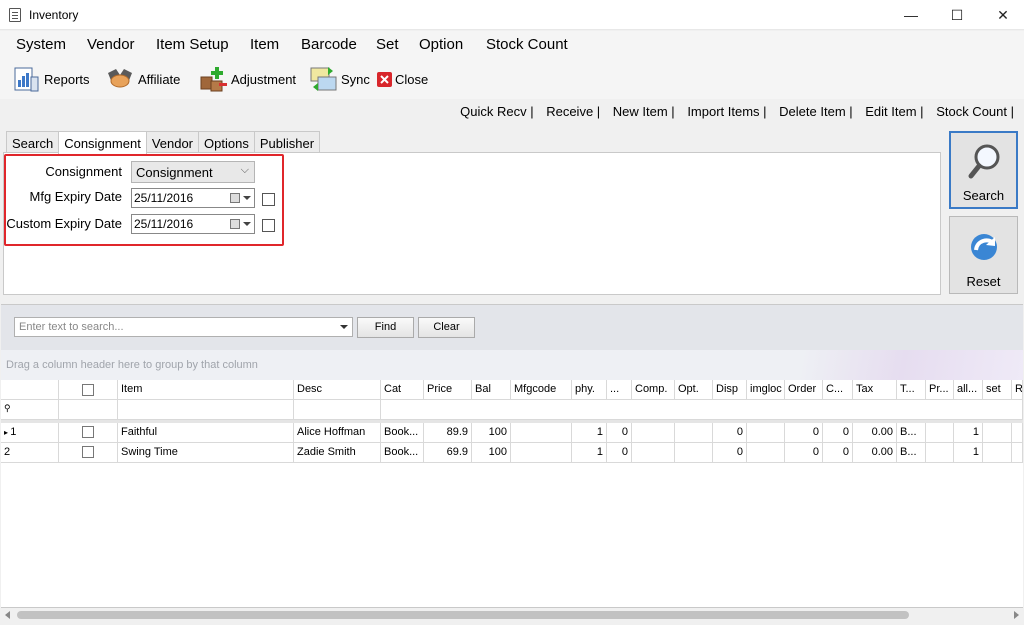 The width and height of the screenshot is (1024, 625). What do you see at coordinates (111, 44) in the screenshot?
I see `menu-vendor: Vendor` at bounding box center [111, 44].